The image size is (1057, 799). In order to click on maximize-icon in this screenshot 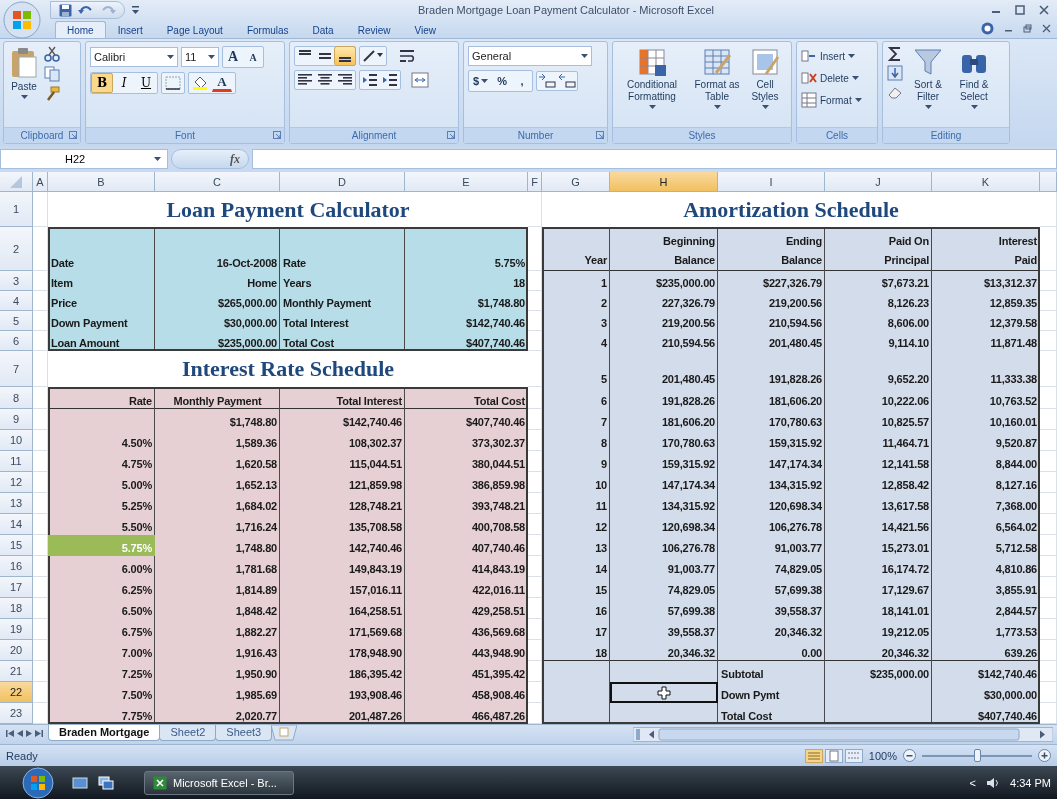, I will do `click(1020, 10)`.